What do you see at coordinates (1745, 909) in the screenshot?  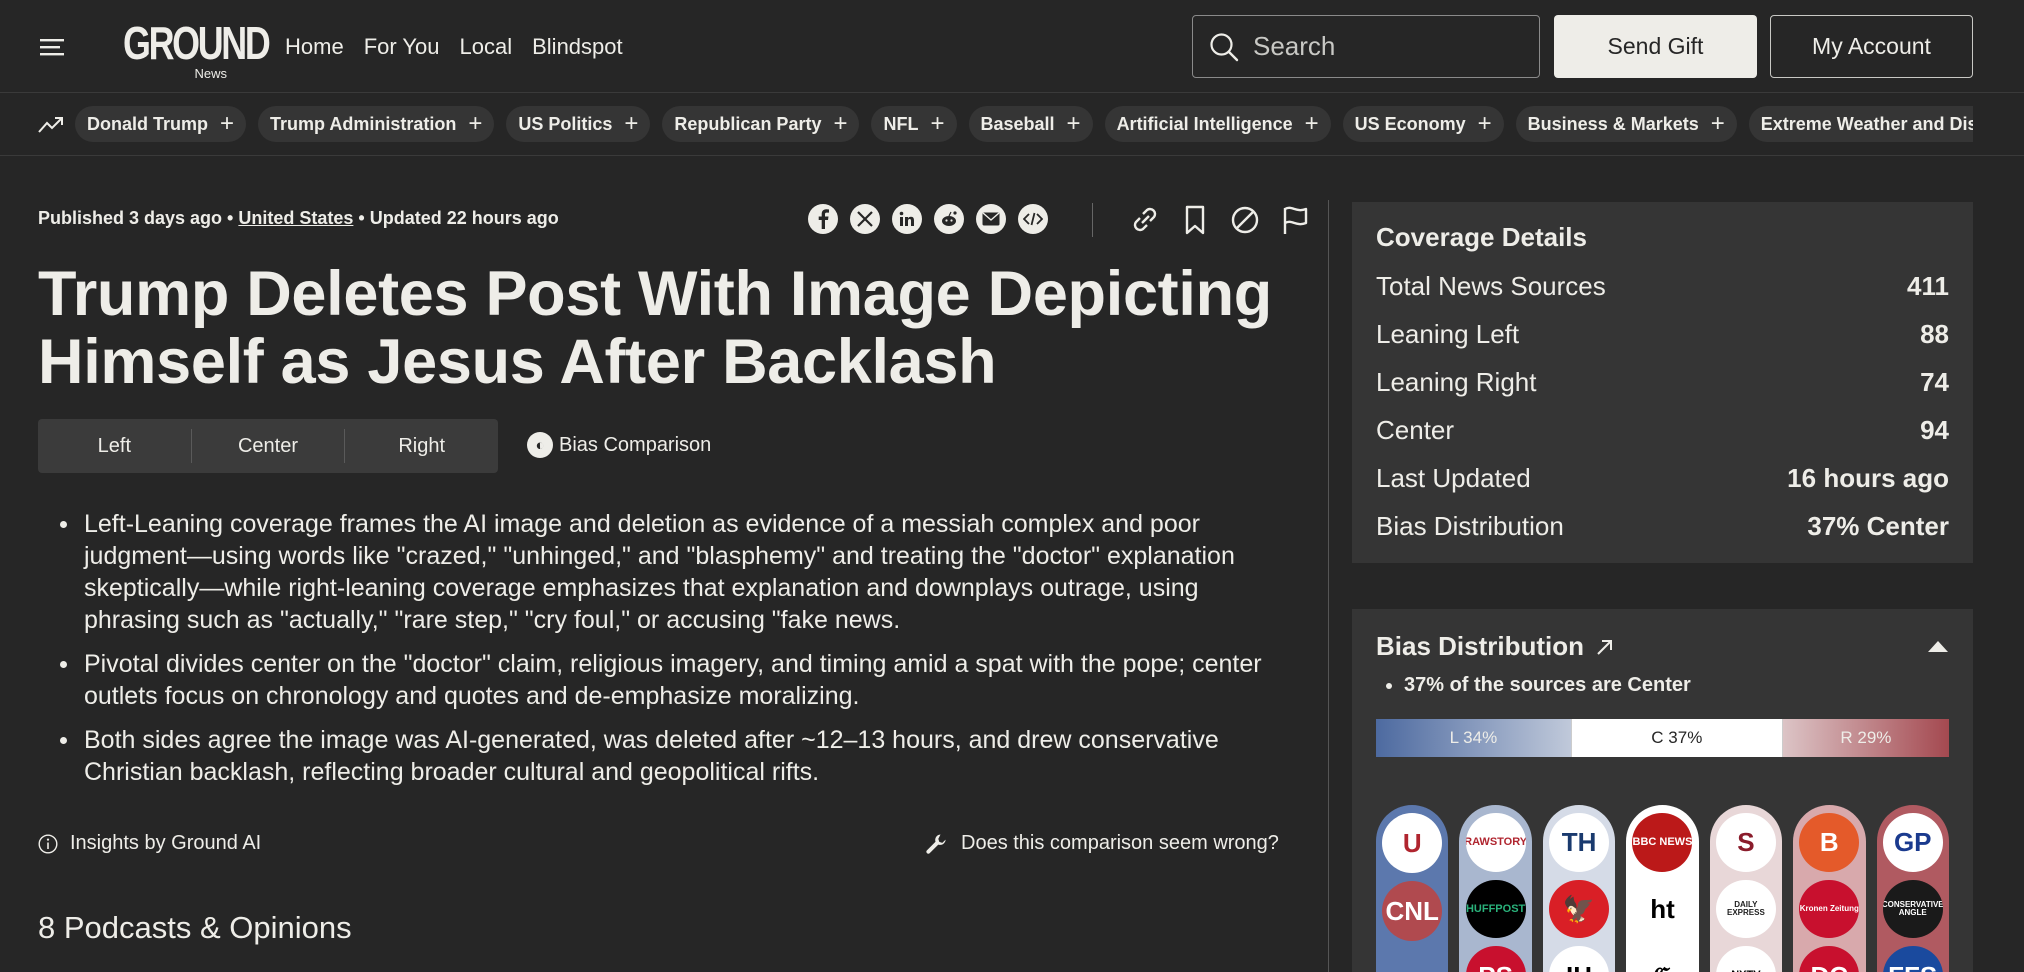 I see `source-logo: DAILY EXPRESS` at bounding box center [1745, 909].